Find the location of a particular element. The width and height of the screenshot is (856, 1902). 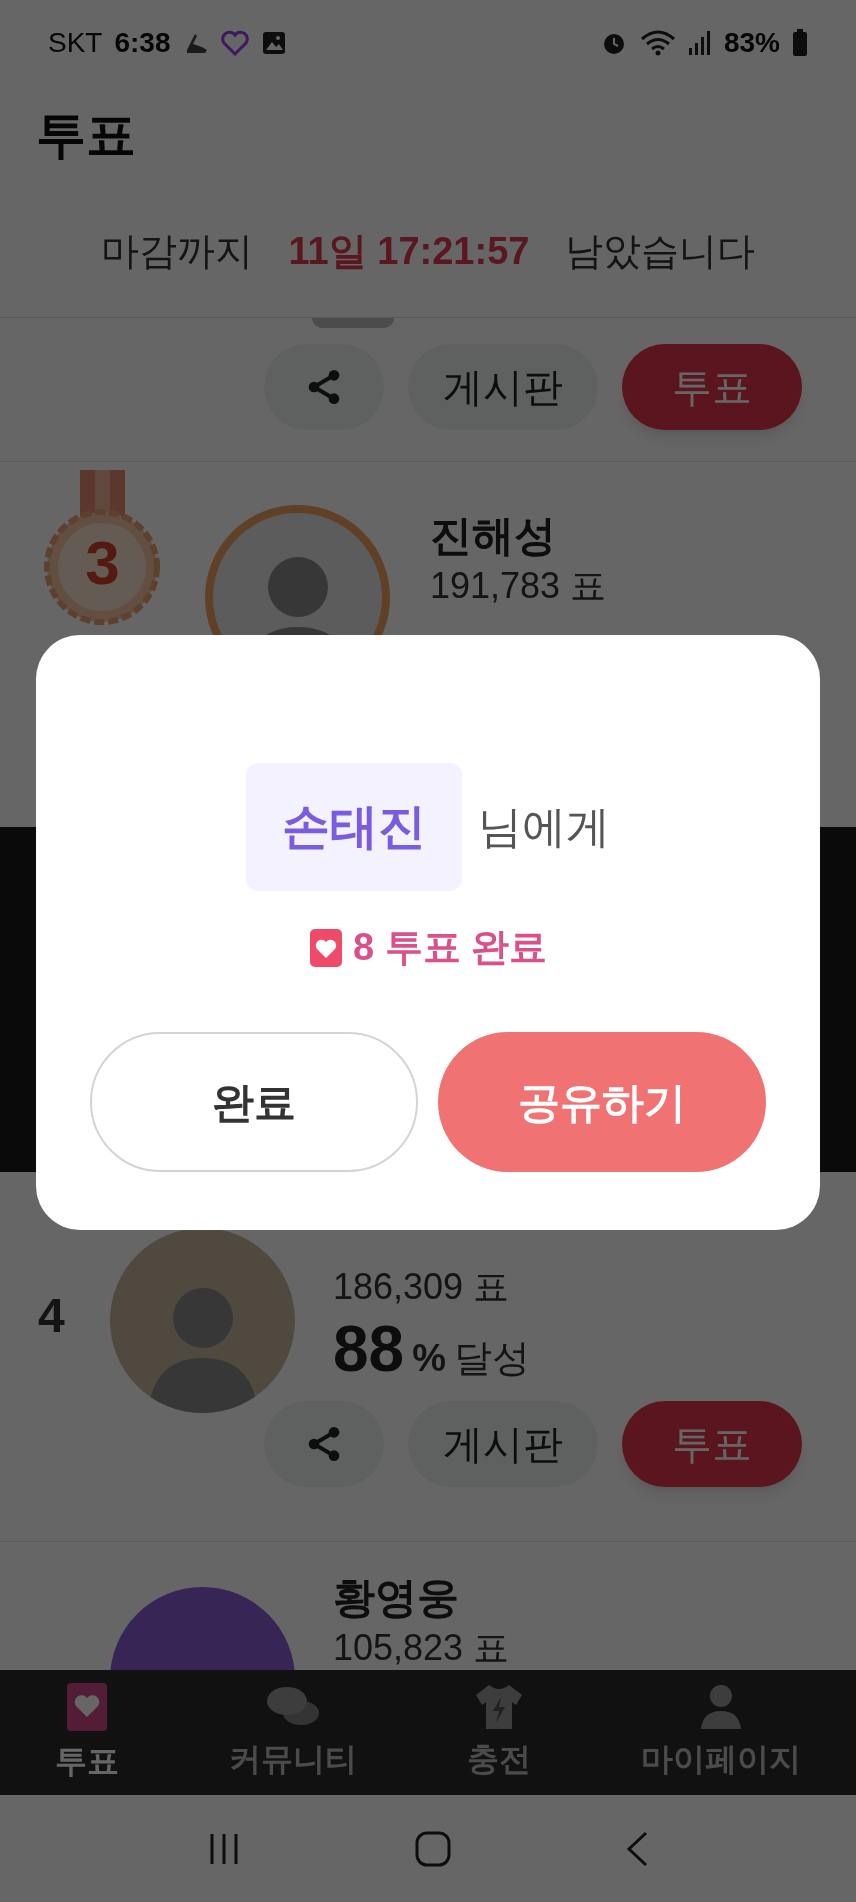

candidate-name: 진해성 is located at coordinates (493, 536).